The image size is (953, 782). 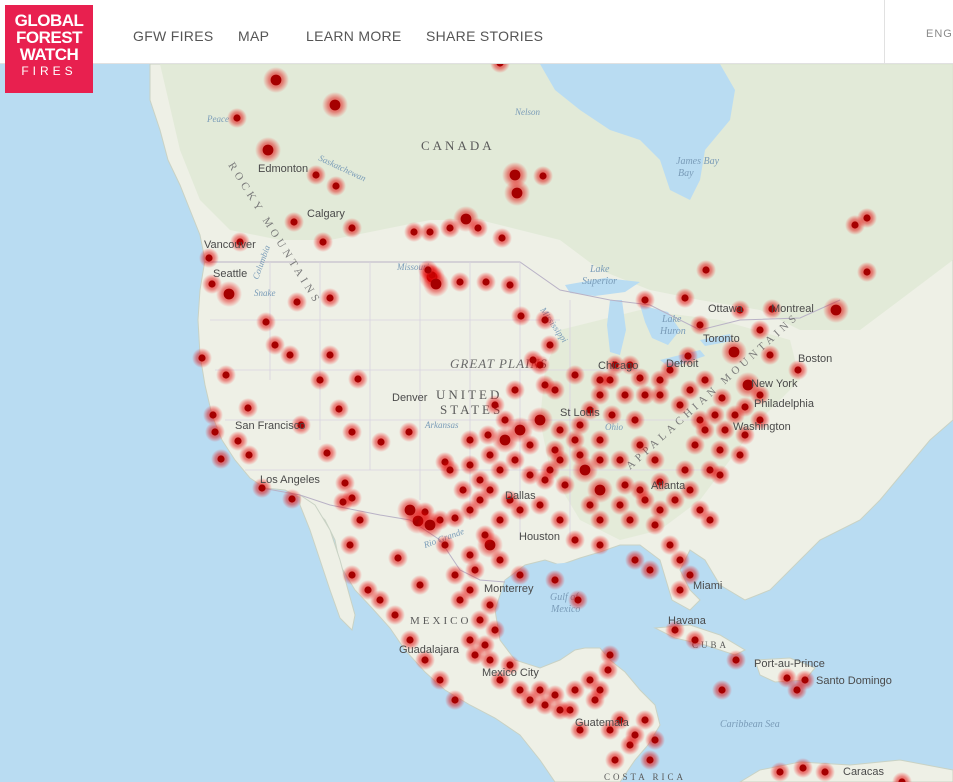 I want to click on nav-share-stories: SHARE STORIES, so click(x=484, y=36).